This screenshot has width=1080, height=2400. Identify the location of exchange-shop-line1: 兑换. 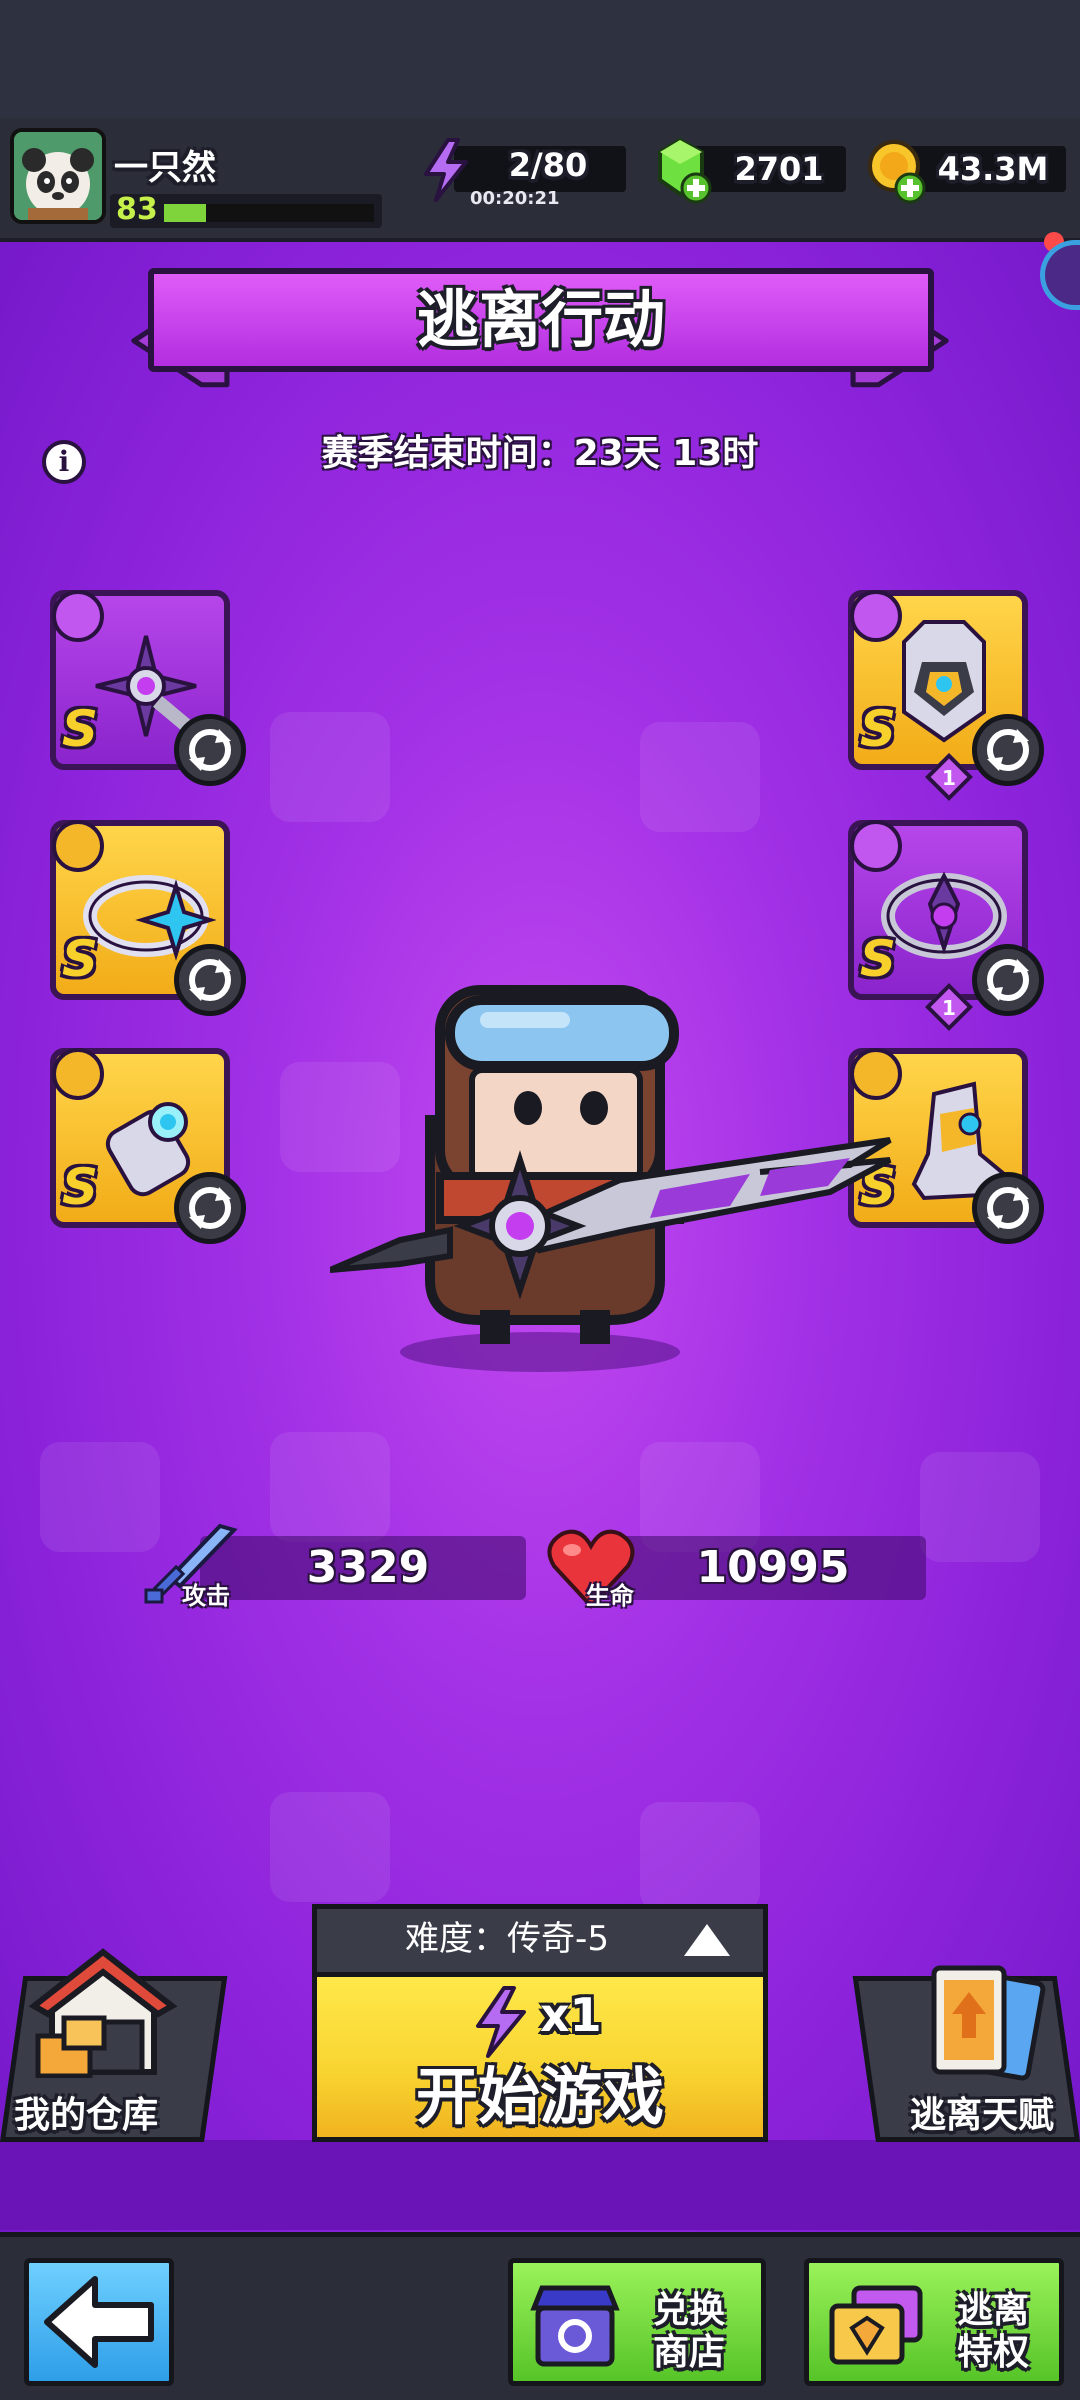
(688, 2310).